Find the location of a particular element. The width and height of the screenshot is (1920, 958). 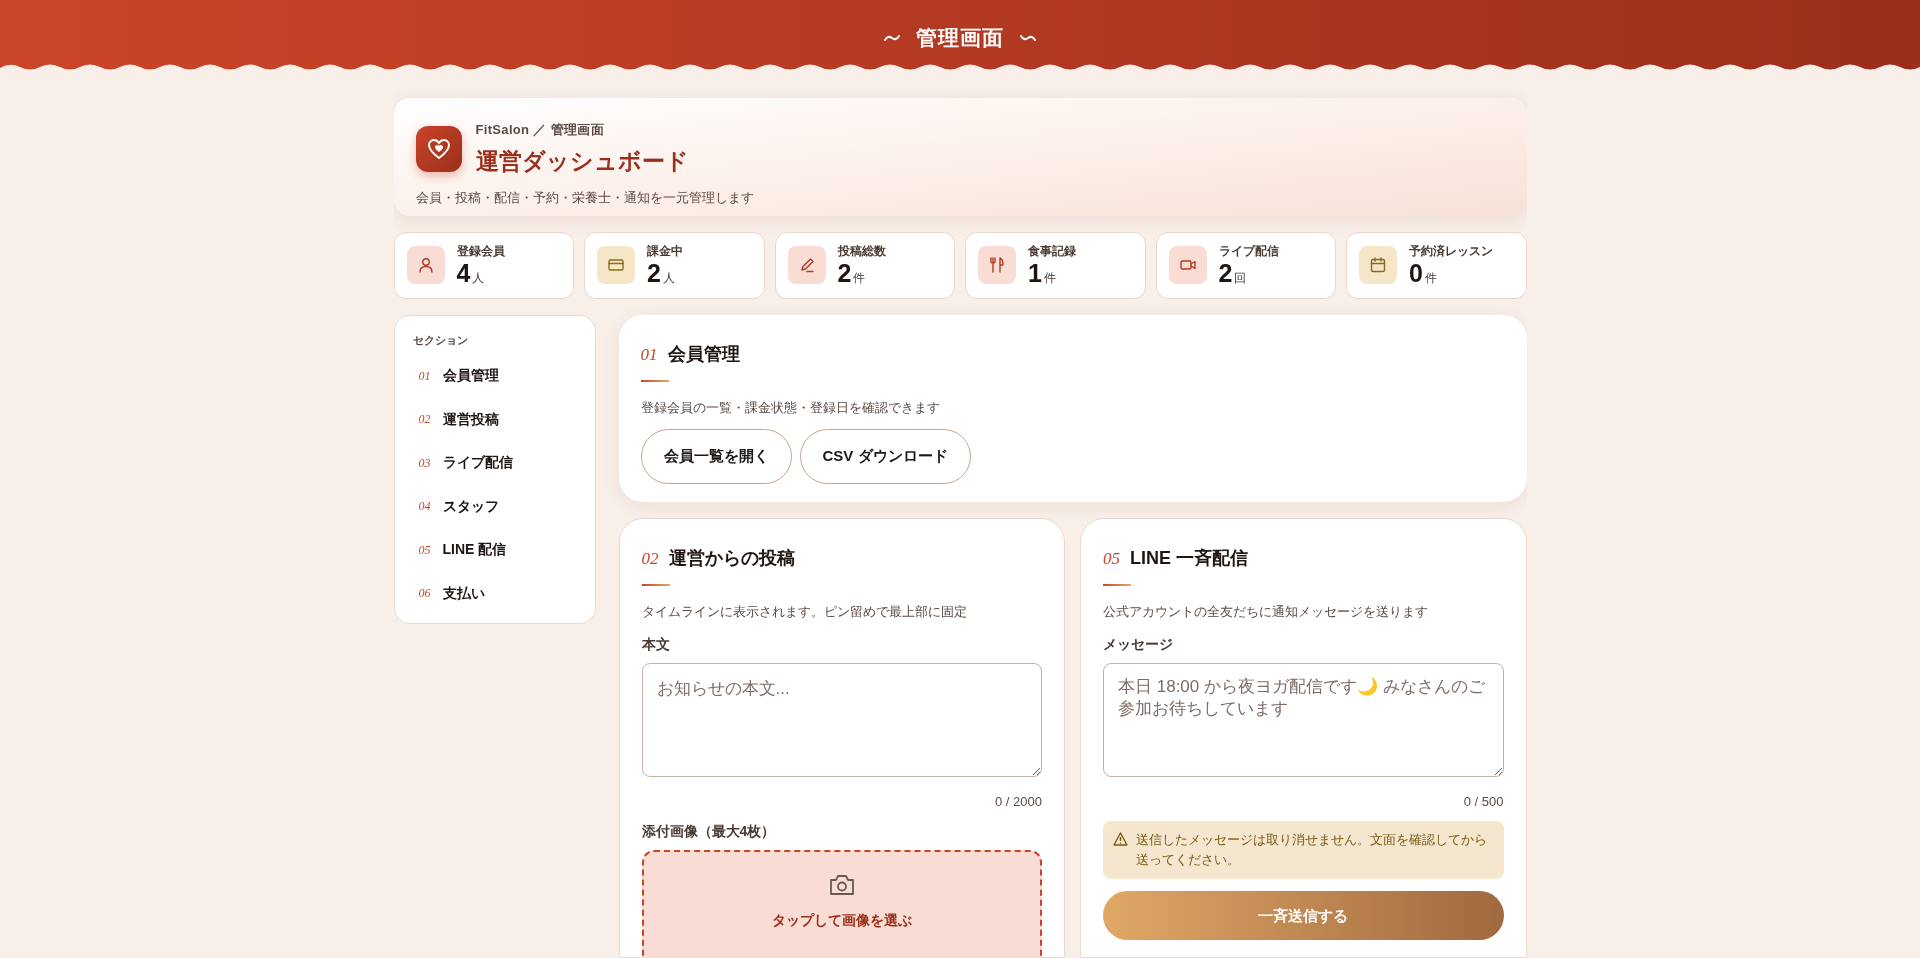

sidebar-link: 05 LINE 配信 is located at coordinates (494, 550).